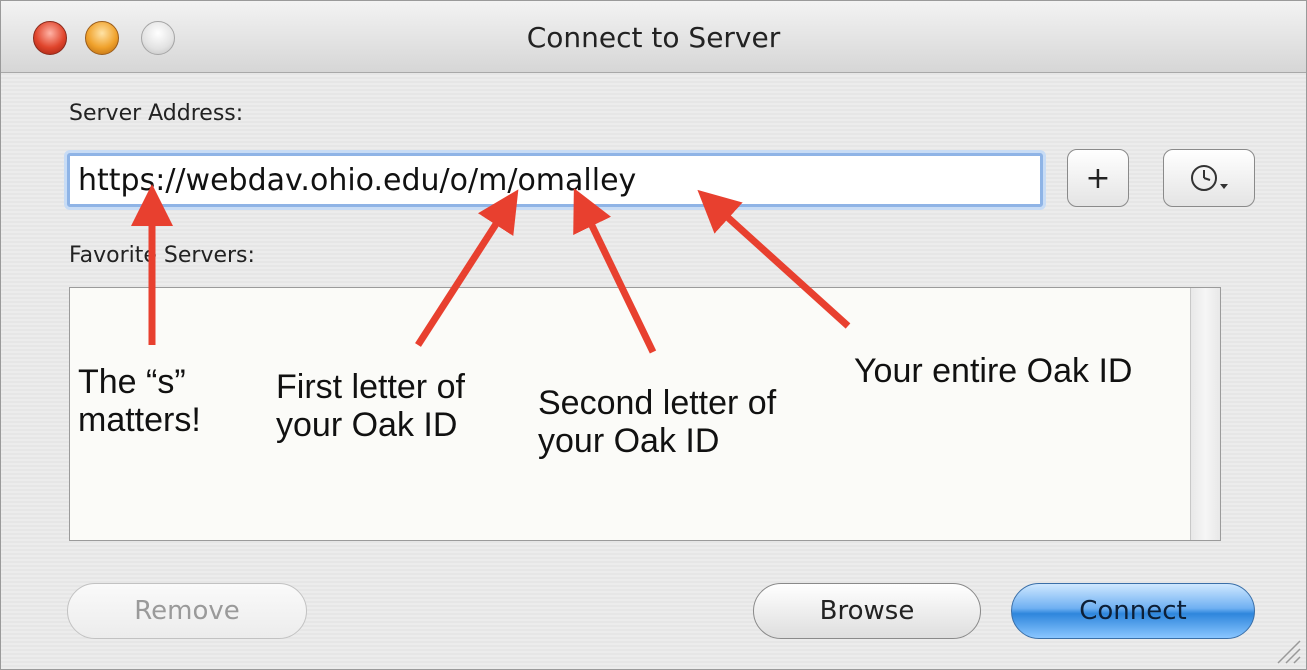 This screenshot has height=670, width=1307. I want to click on plus-icon: +, so click(1098, 178).